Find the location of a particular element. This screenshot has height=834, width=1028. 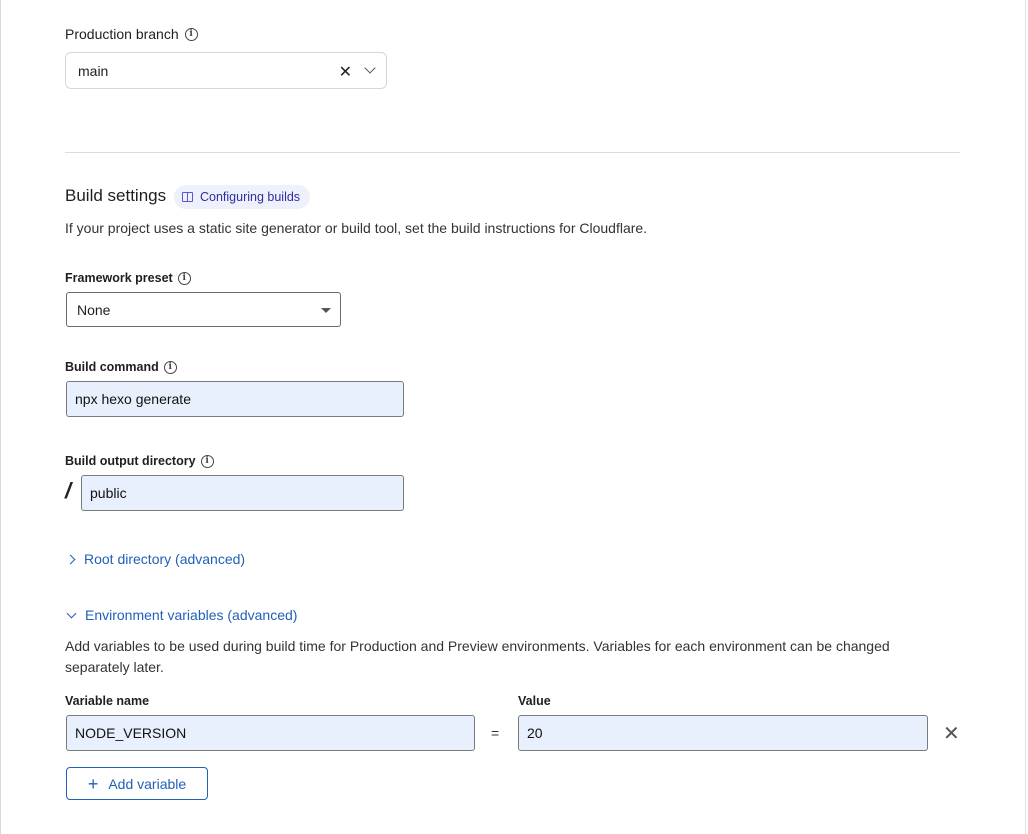

add-variable-button: + Add variable is located at coordinates (137, 783).